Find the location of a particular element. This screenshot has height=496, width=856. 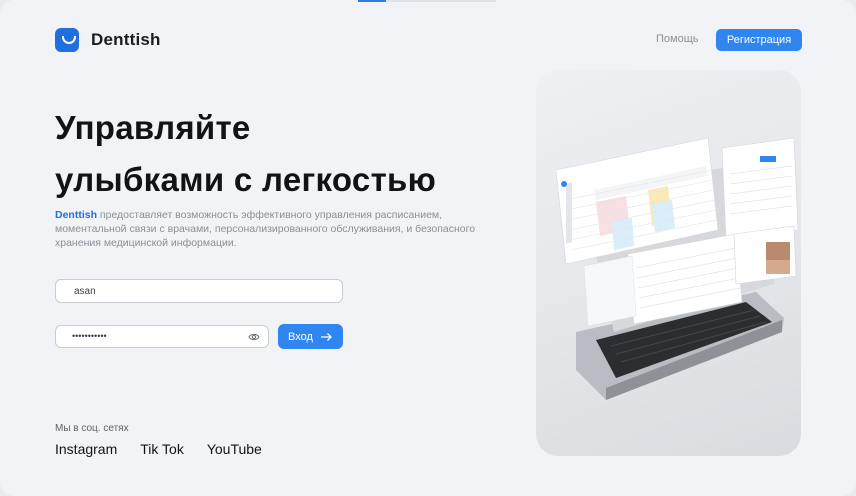

login-button-label: Вход is located at coordinates (300, 336).